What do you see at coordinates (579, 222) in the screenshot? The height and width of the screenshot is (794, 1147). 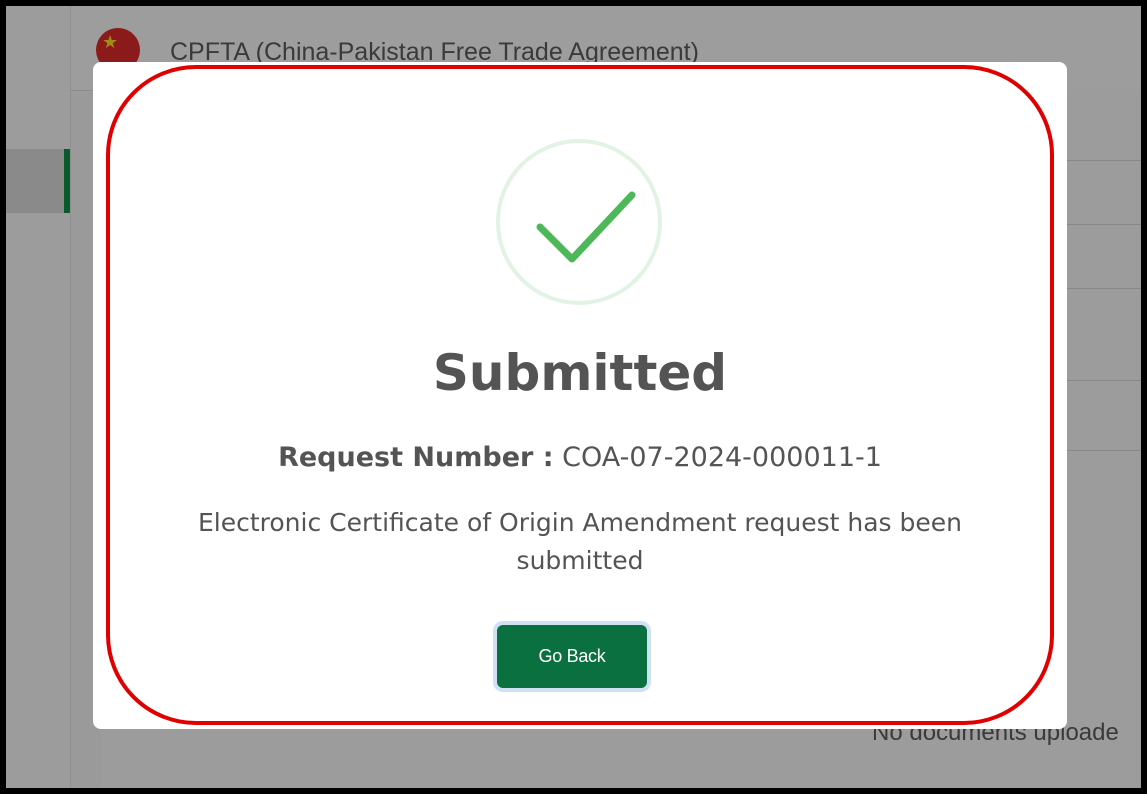 I see `success-check-icon` at bounding box center [579, 222].